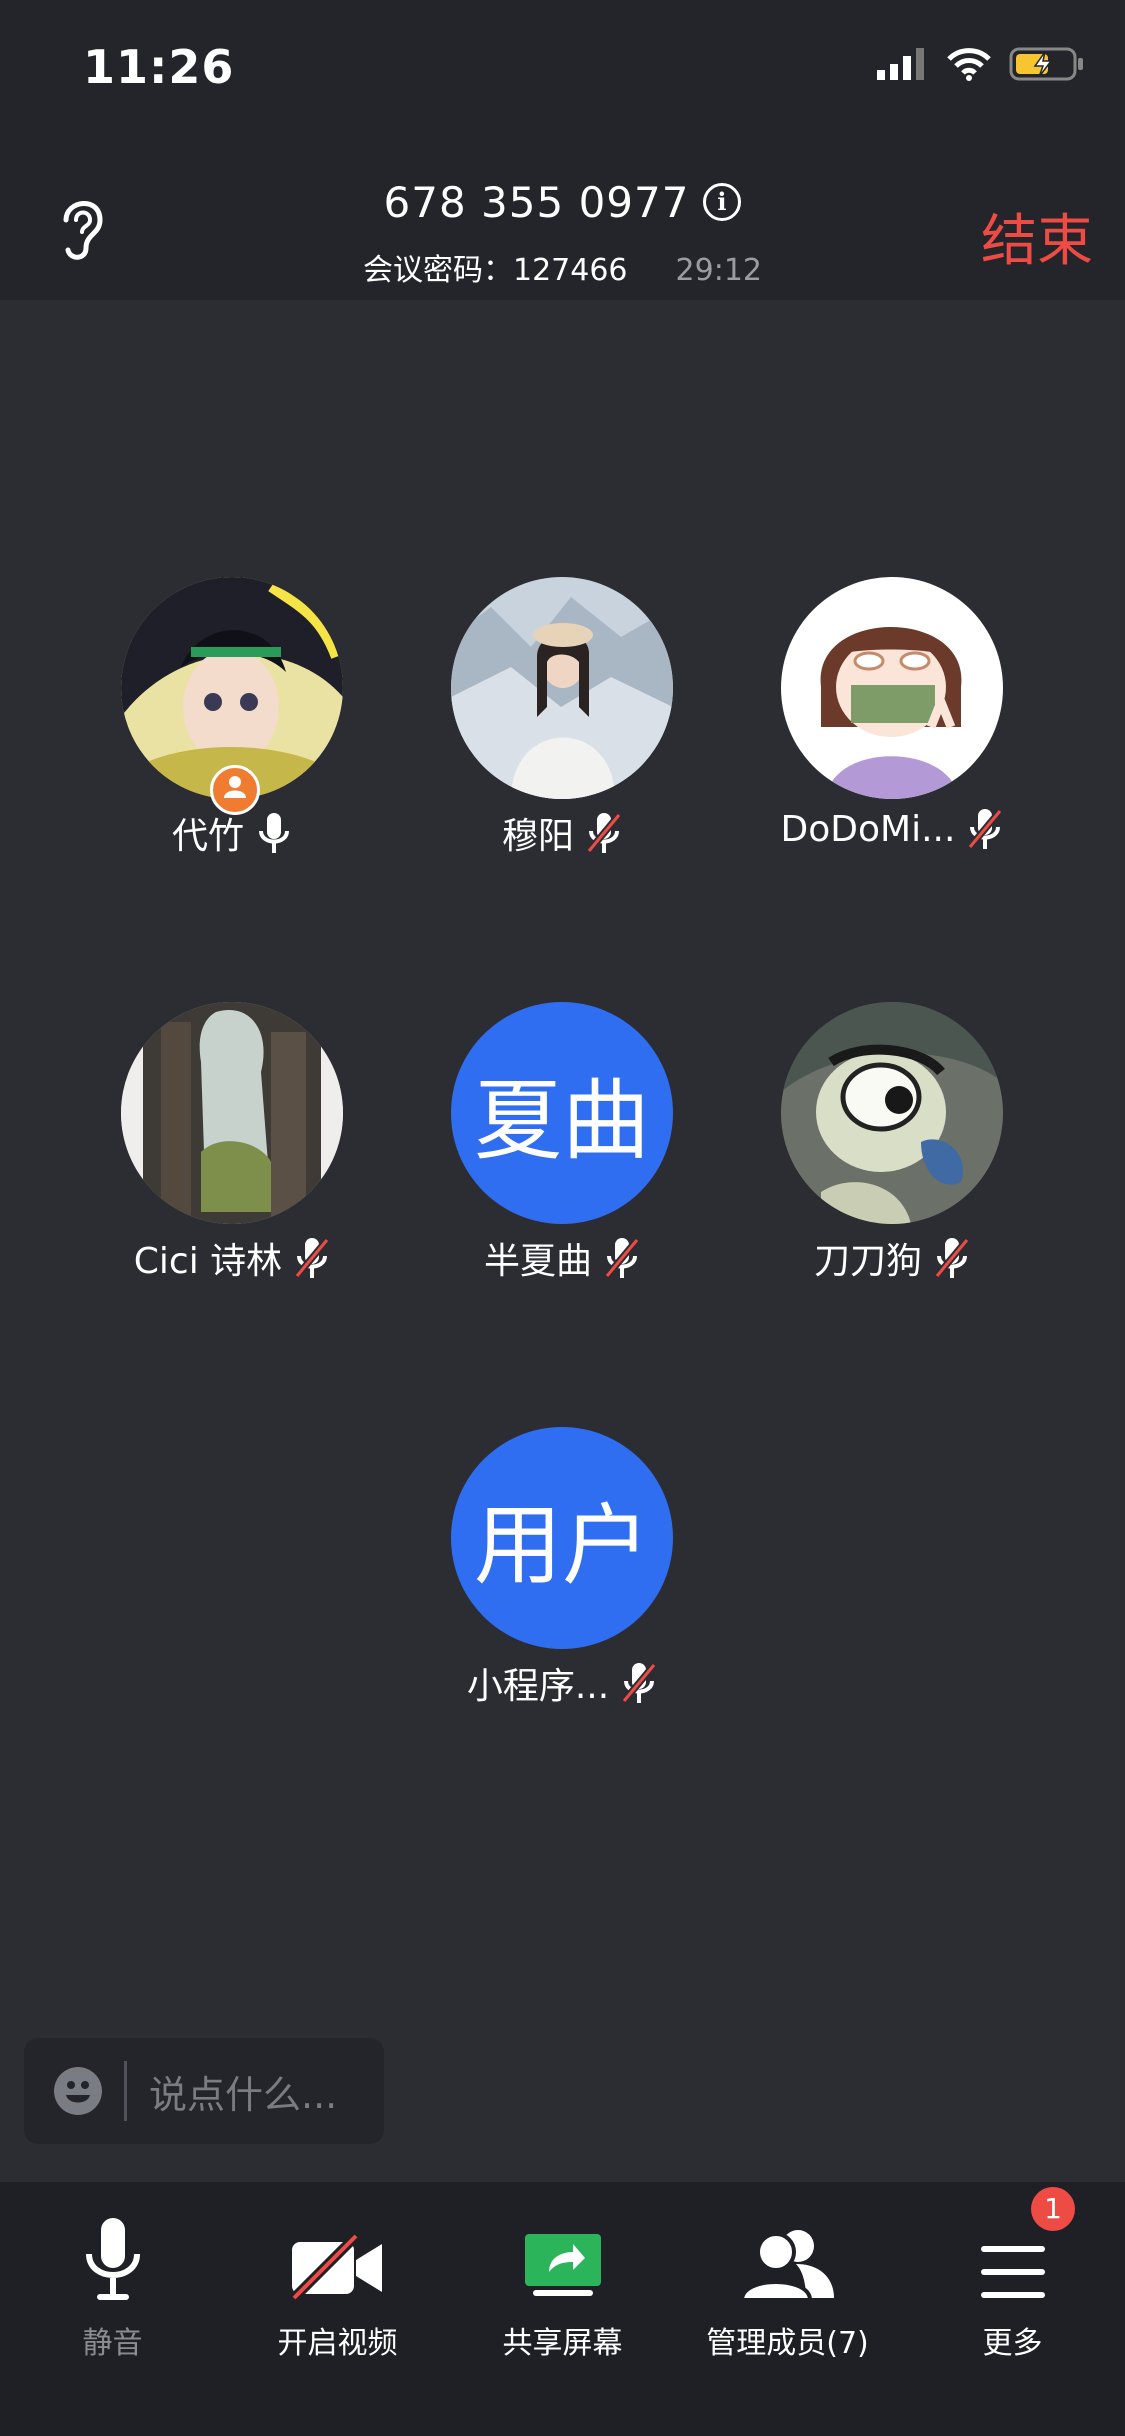  I want to click on members-icon, so click(786, 2266).